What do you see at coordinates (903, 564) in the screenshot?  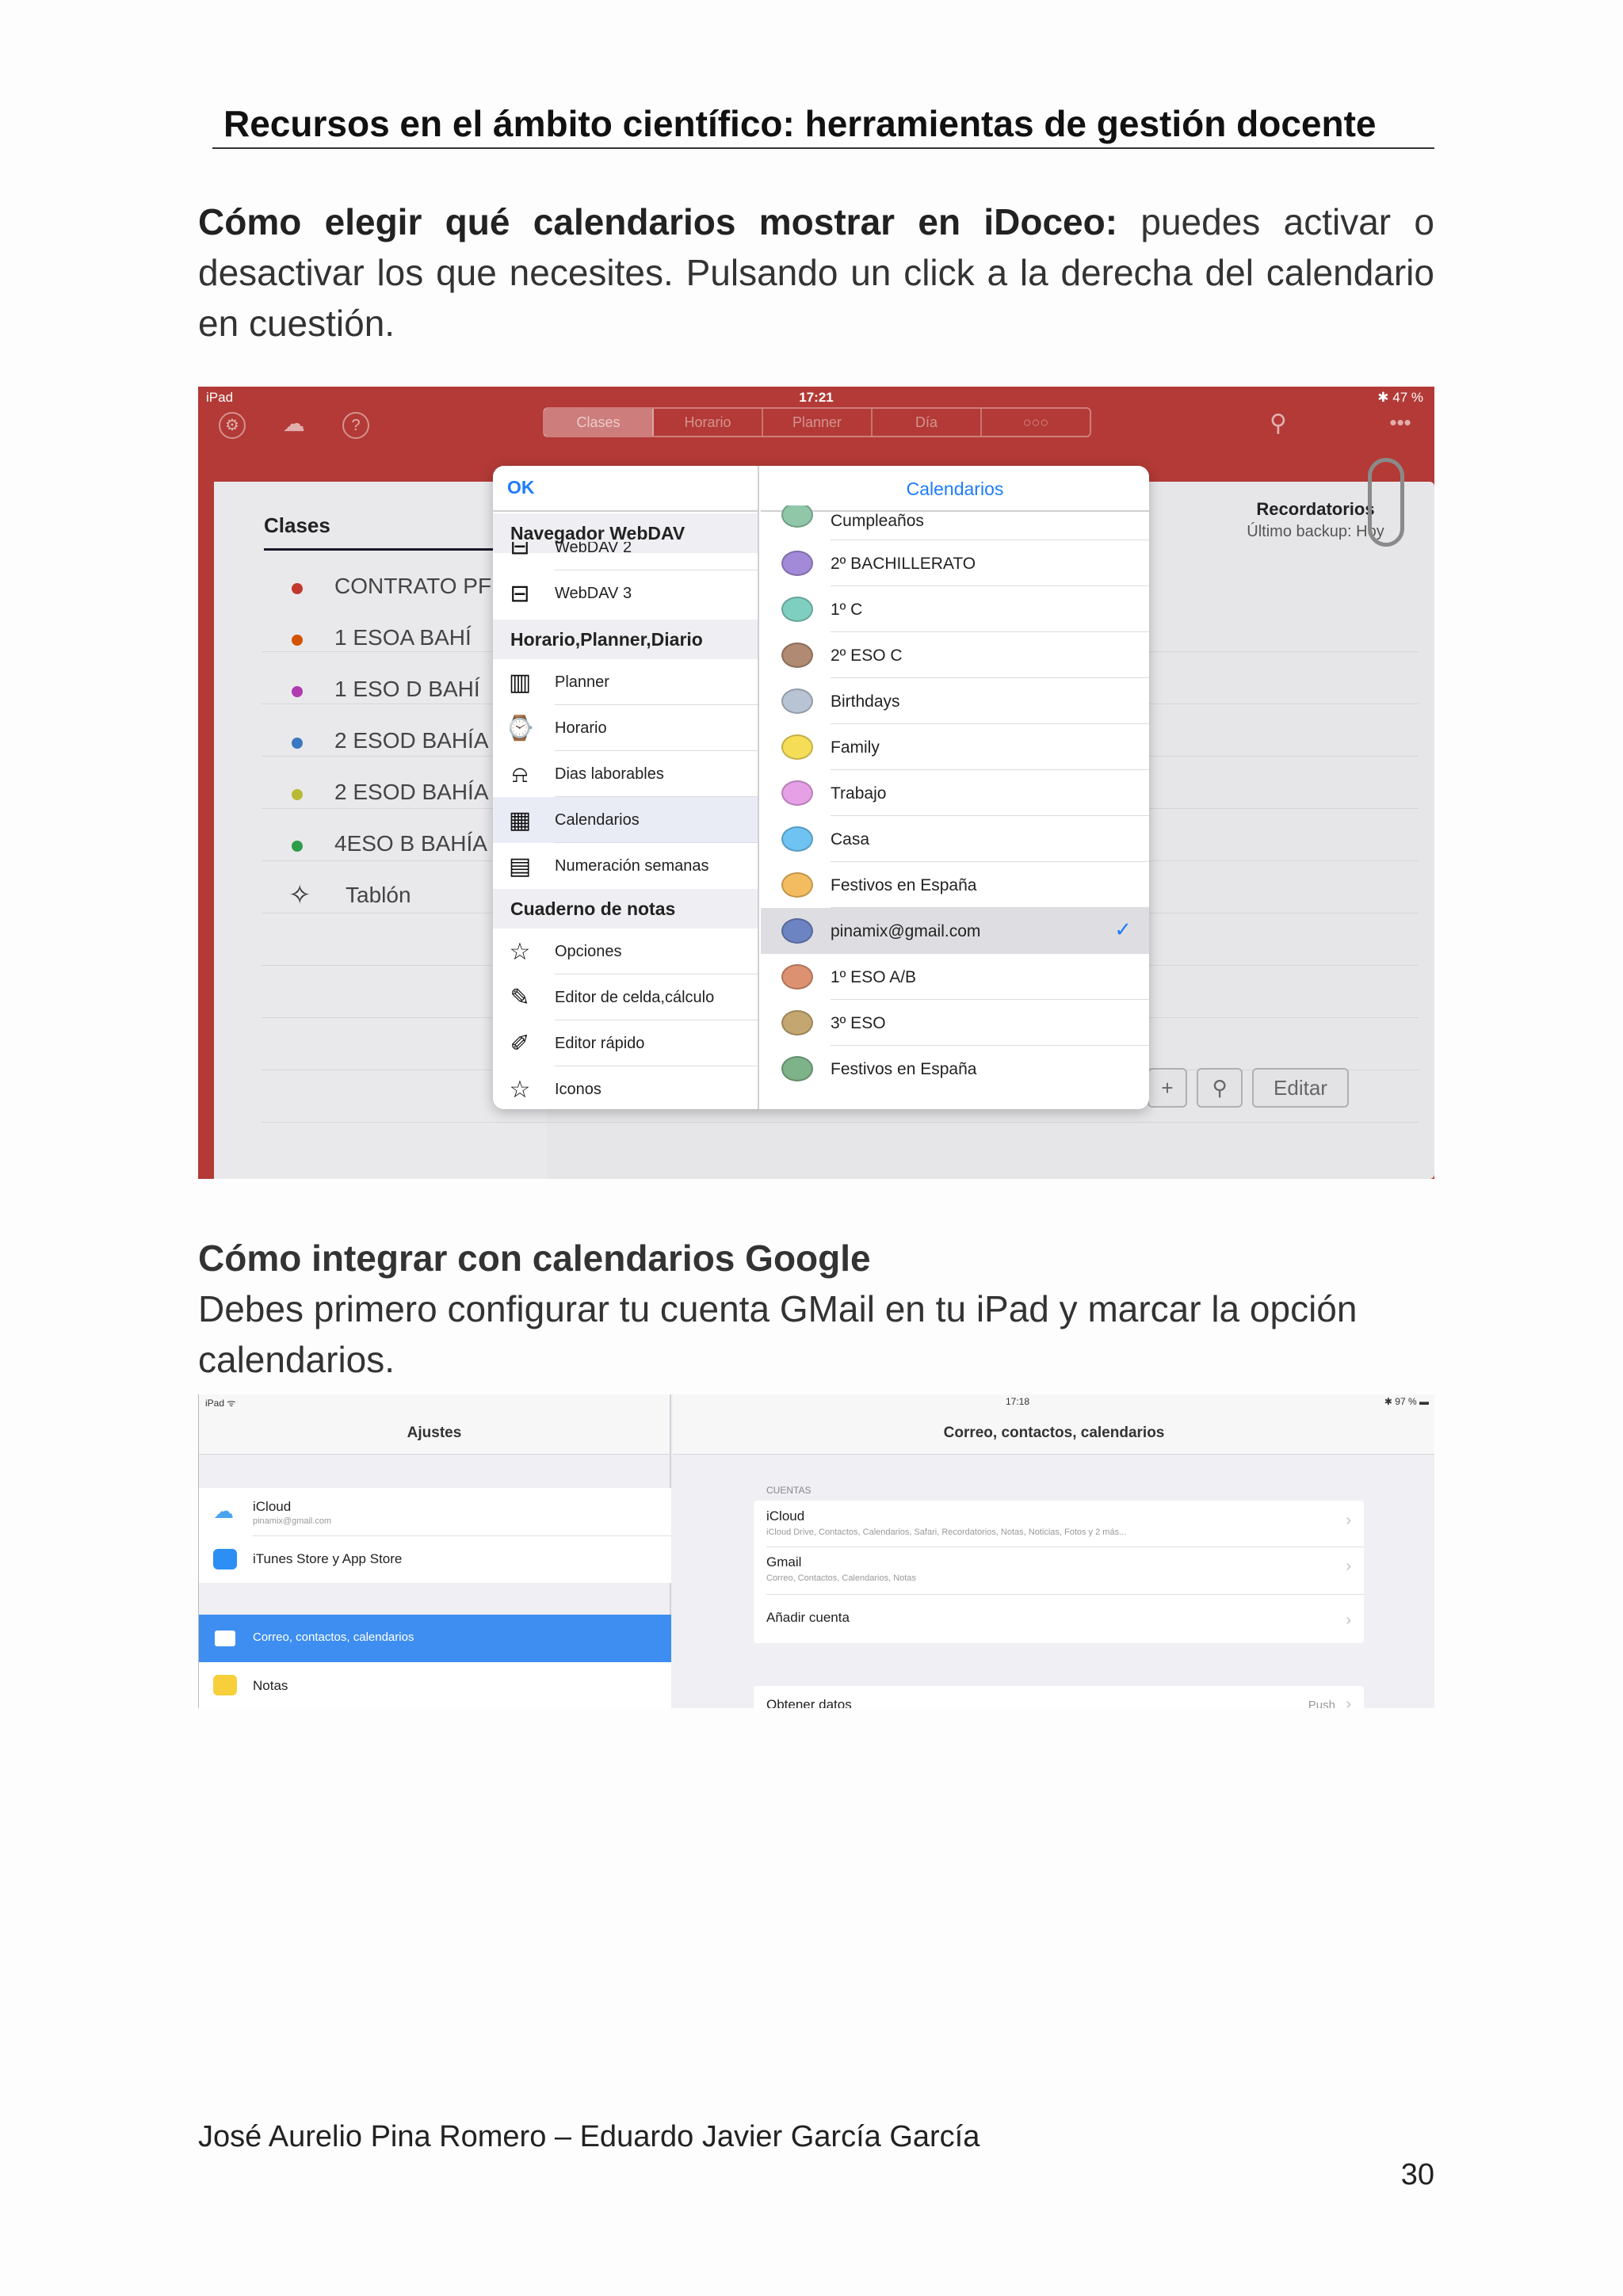 I see `calendar-label: 2º BACHILLERATO` at bounding box center [903, 564].